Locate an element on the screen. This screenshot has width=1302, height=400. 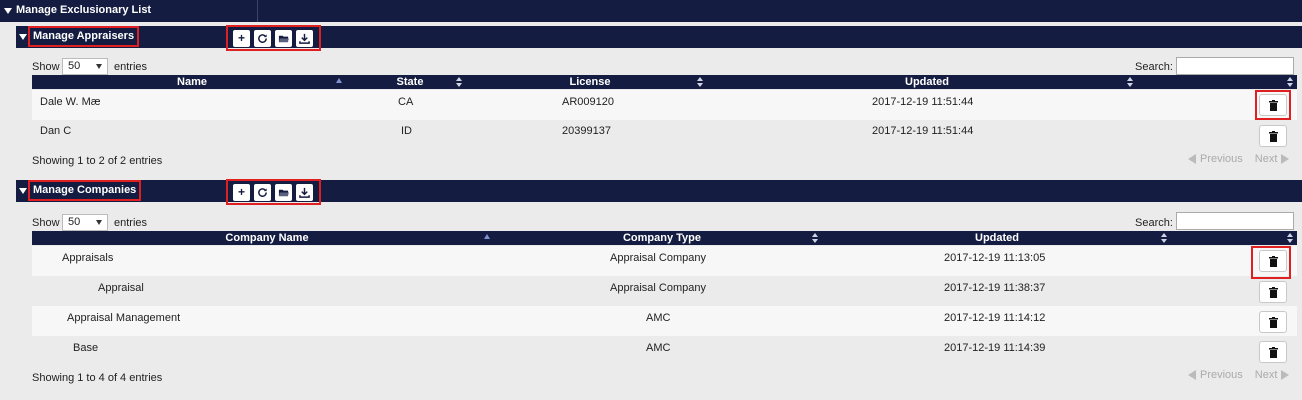
refresh-icon is located at coordinates (262, 192).